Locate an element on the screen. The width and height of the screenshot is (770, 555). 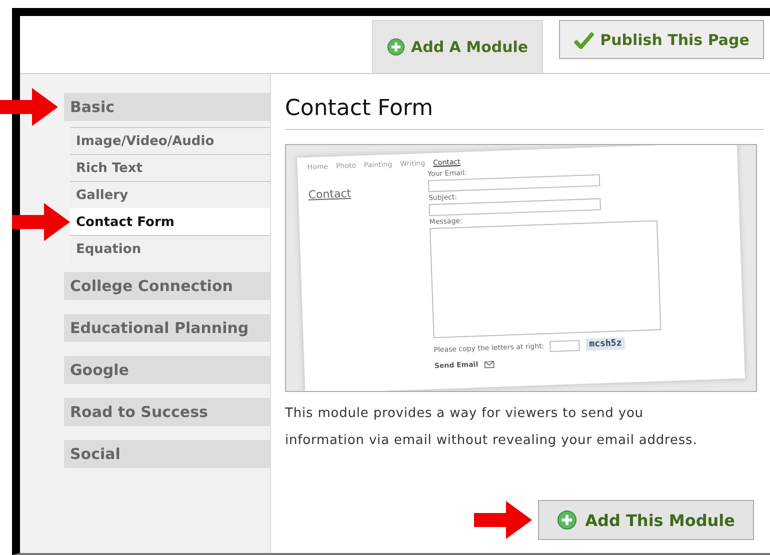
sidebar-category: Google is located at coordinates (167, 370).